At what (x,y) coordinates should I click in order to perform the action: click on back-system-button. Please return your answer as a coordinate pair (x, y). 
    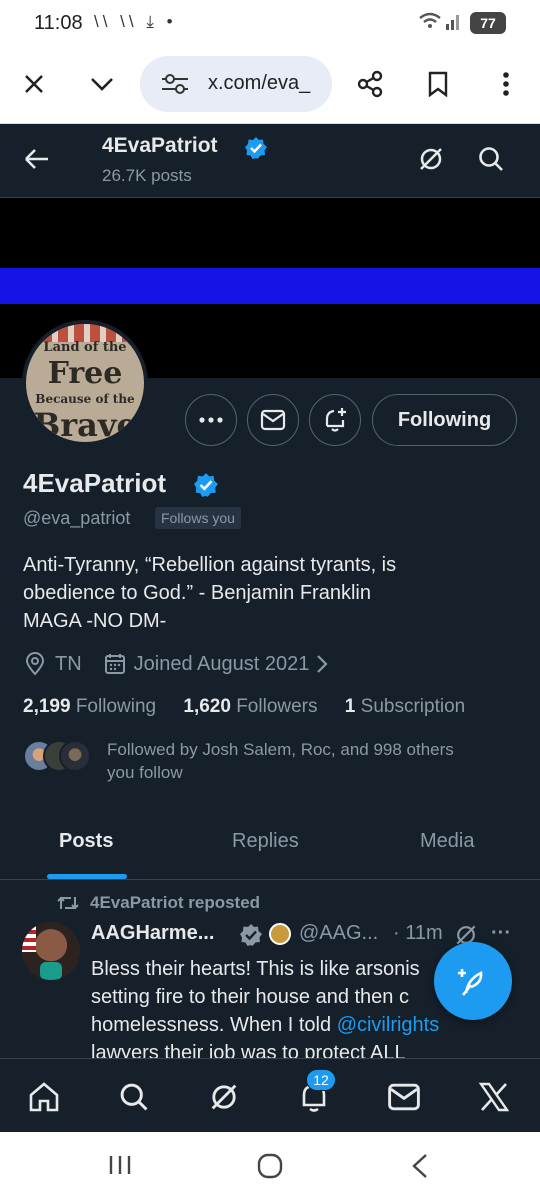
    Looking at the image, I should click on (420, 1168).